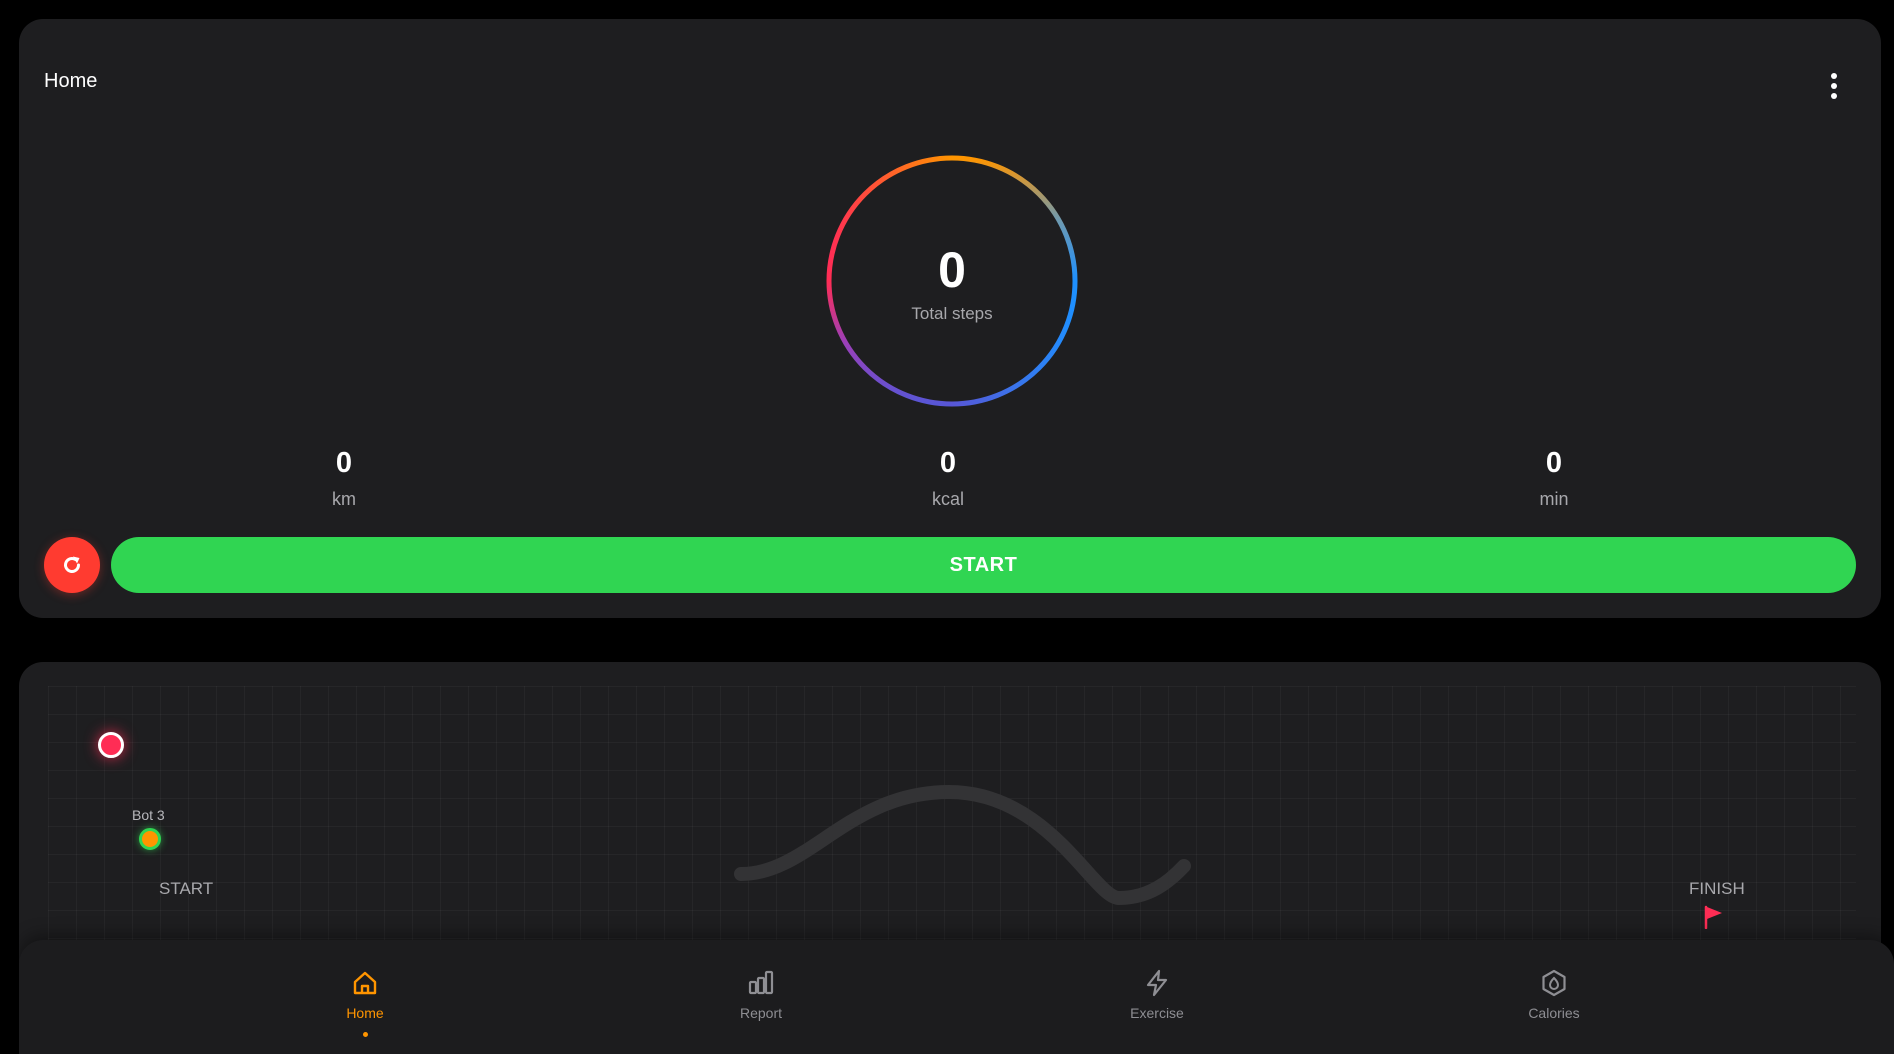 Image resolution: width=1894 pixels, height=1054 pixels. I want to click on bot-marker, so click(150, 839).